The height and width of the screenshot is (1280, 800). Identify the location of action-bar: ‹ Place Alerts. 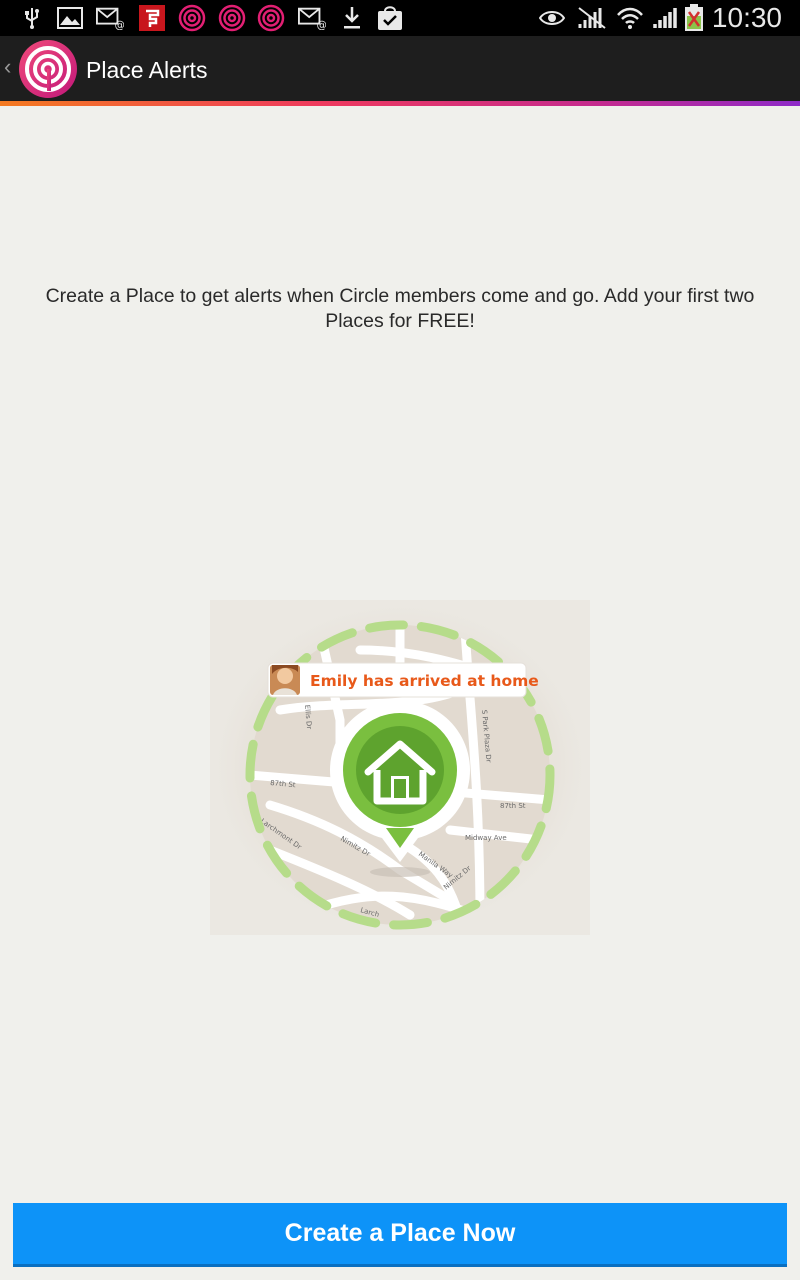
(400, 69).